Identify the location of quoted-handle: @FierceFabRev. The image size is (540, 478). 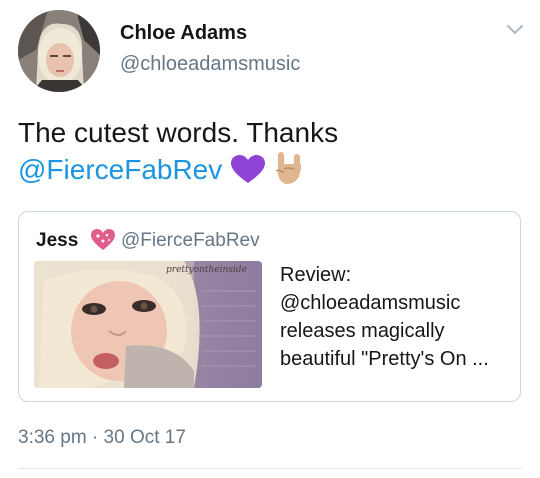
(190, 240).